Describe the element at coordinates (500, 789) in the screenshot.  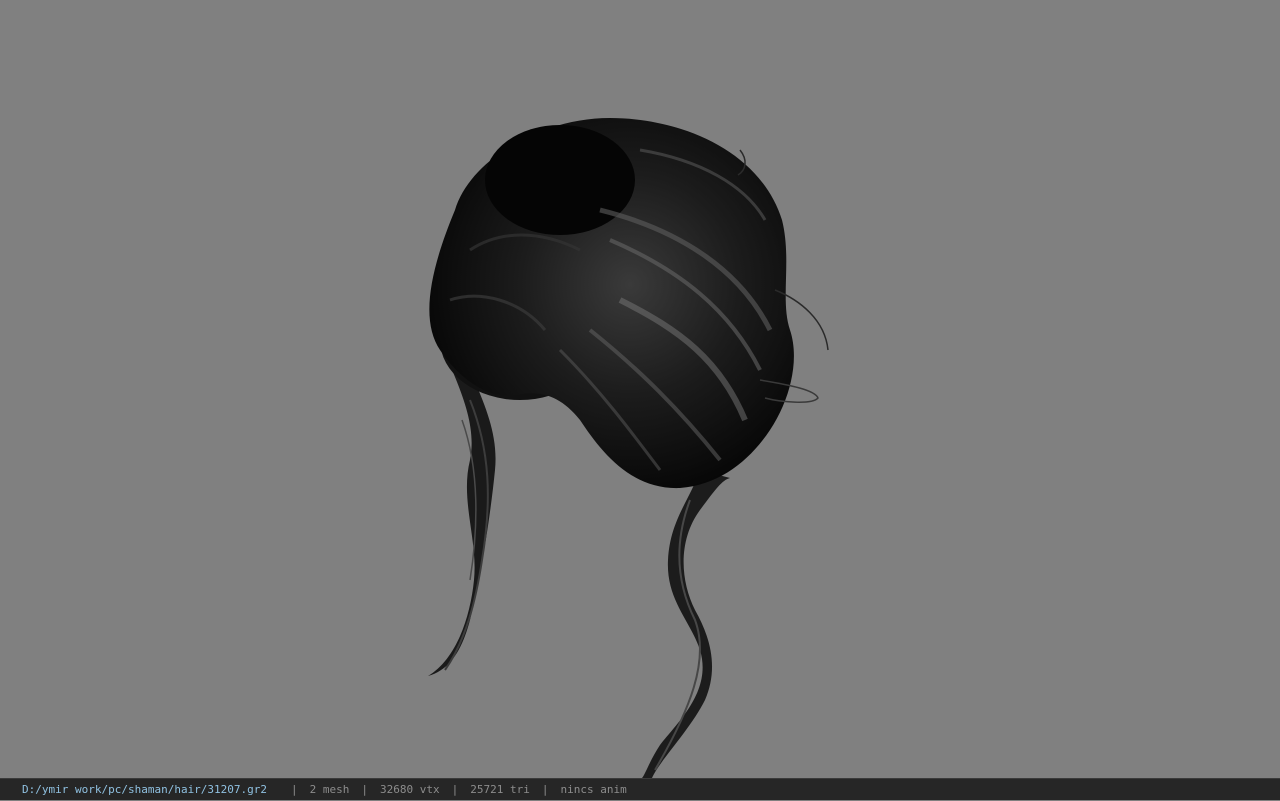
I see `triangle-count: 25721 tri` at that location.